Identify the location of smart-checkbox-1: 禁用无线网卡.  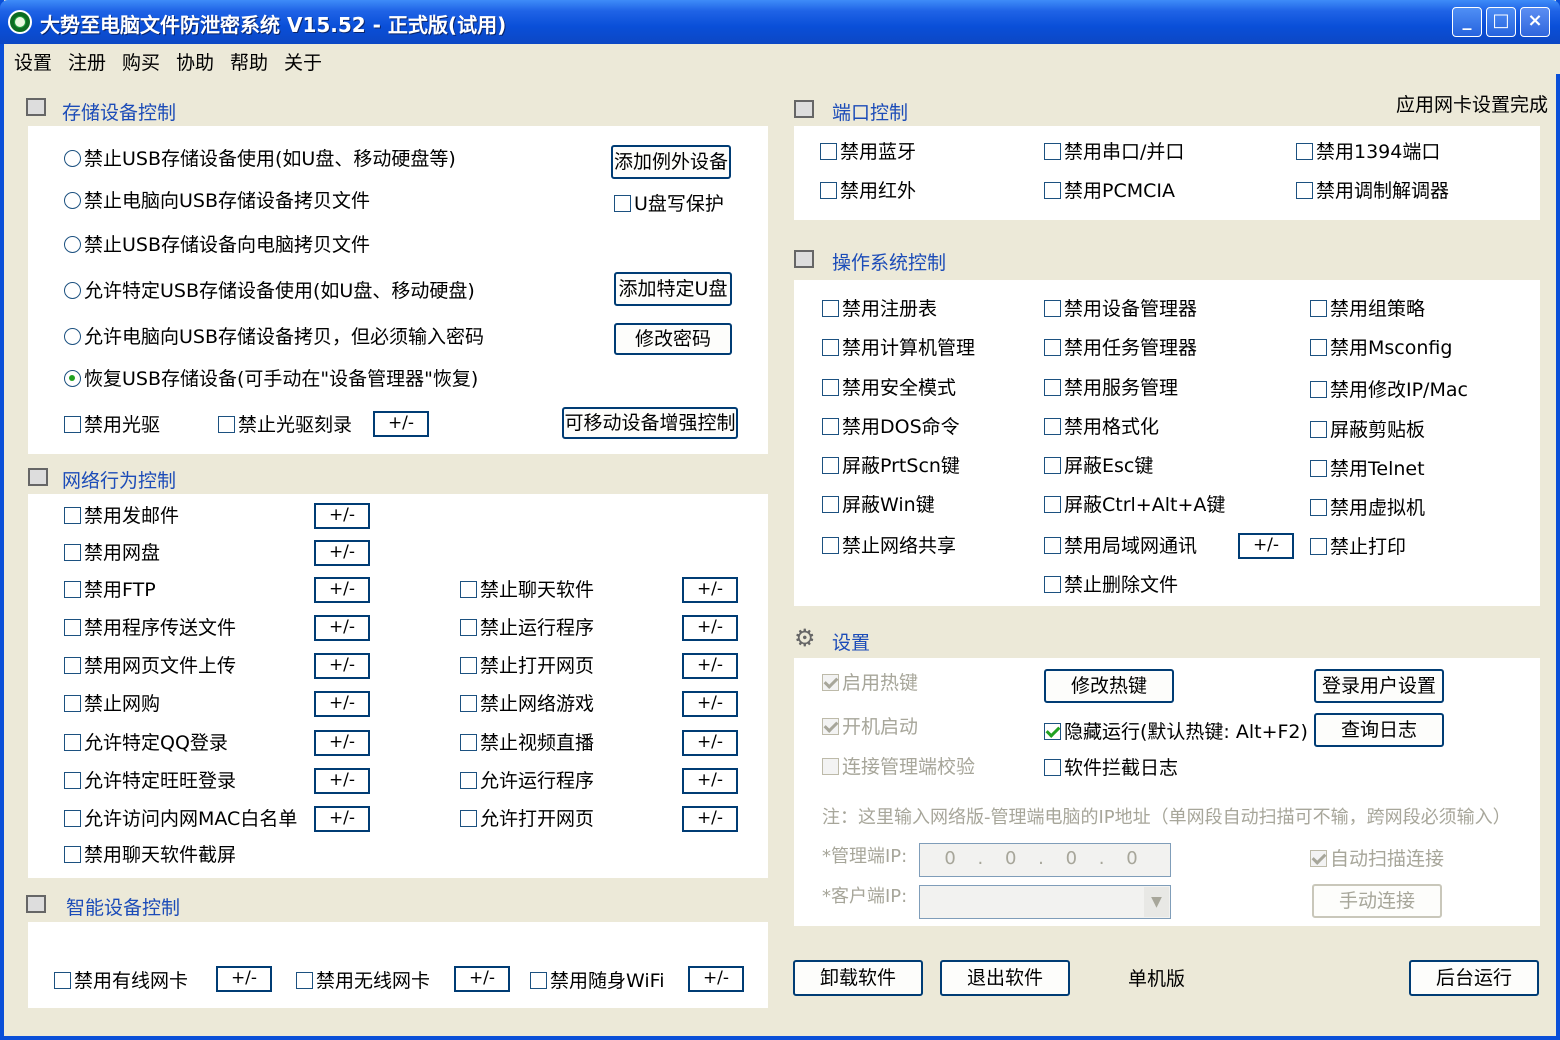
(363, 981).